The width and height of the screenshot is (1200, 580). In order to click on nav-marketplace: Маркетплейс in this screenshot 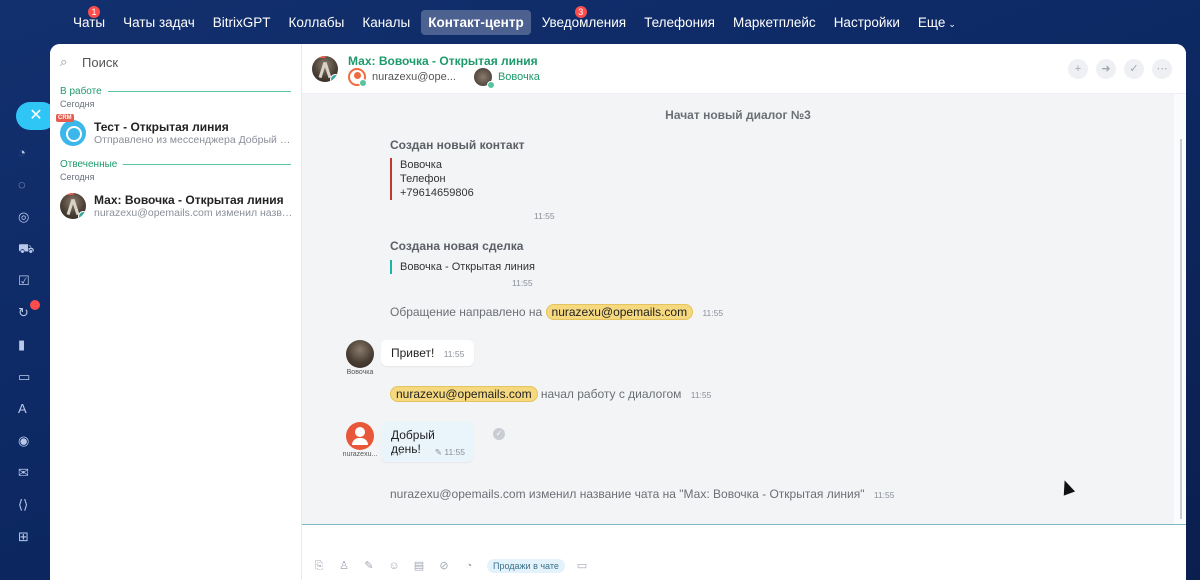, I will do `click(774, 22)`.